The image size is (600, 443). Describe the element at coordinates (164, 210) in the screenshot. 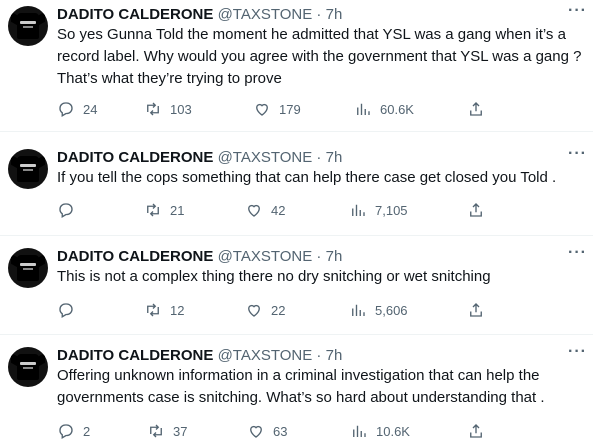

I see `retweet-button: 21` at that location.